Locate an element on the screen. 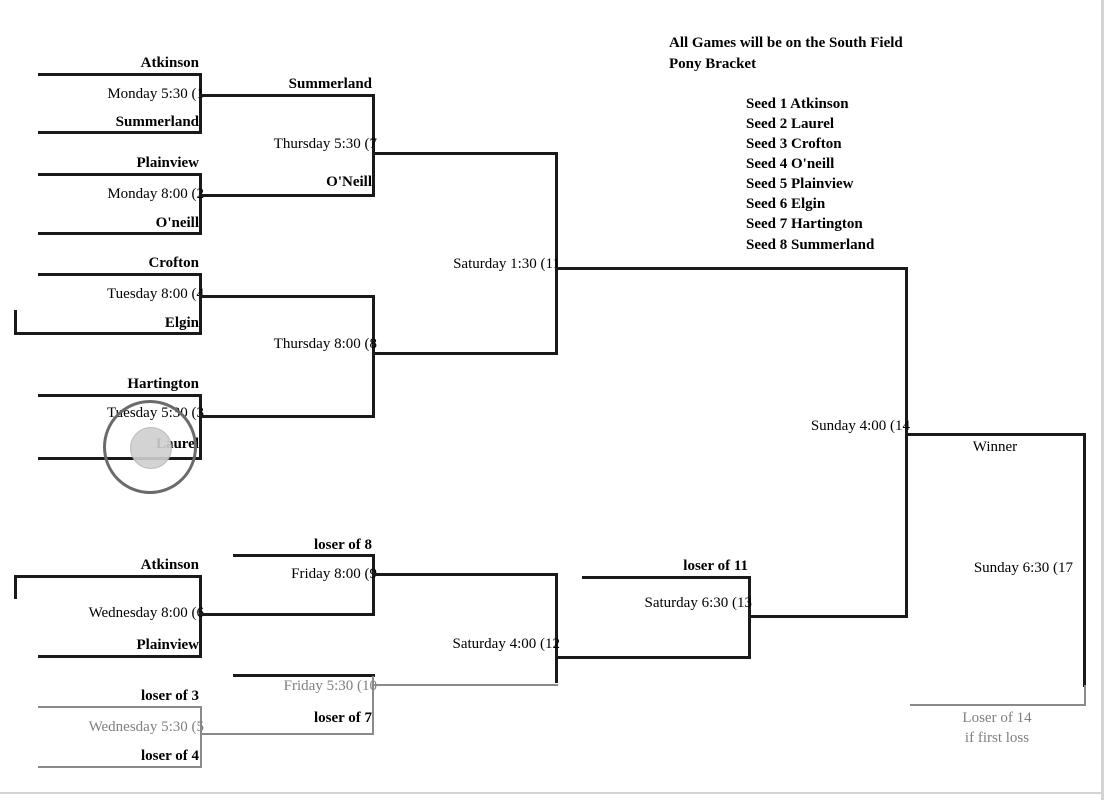  game6-bottom-team: Plainview is located at coordinates (168, 645).